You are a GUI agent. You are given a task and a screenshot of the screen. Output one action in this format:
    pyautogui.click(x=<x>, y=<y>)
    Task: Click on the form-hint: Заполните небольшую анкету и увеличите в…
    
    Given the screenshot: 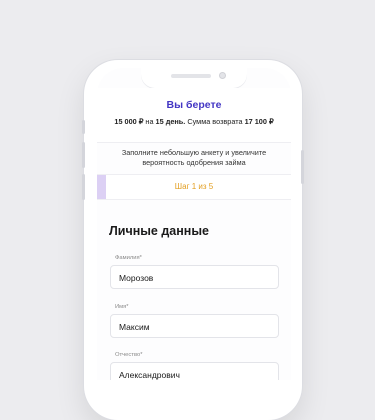 What is the action you would take?
    pyautogui.click(x=194, y=157)
    